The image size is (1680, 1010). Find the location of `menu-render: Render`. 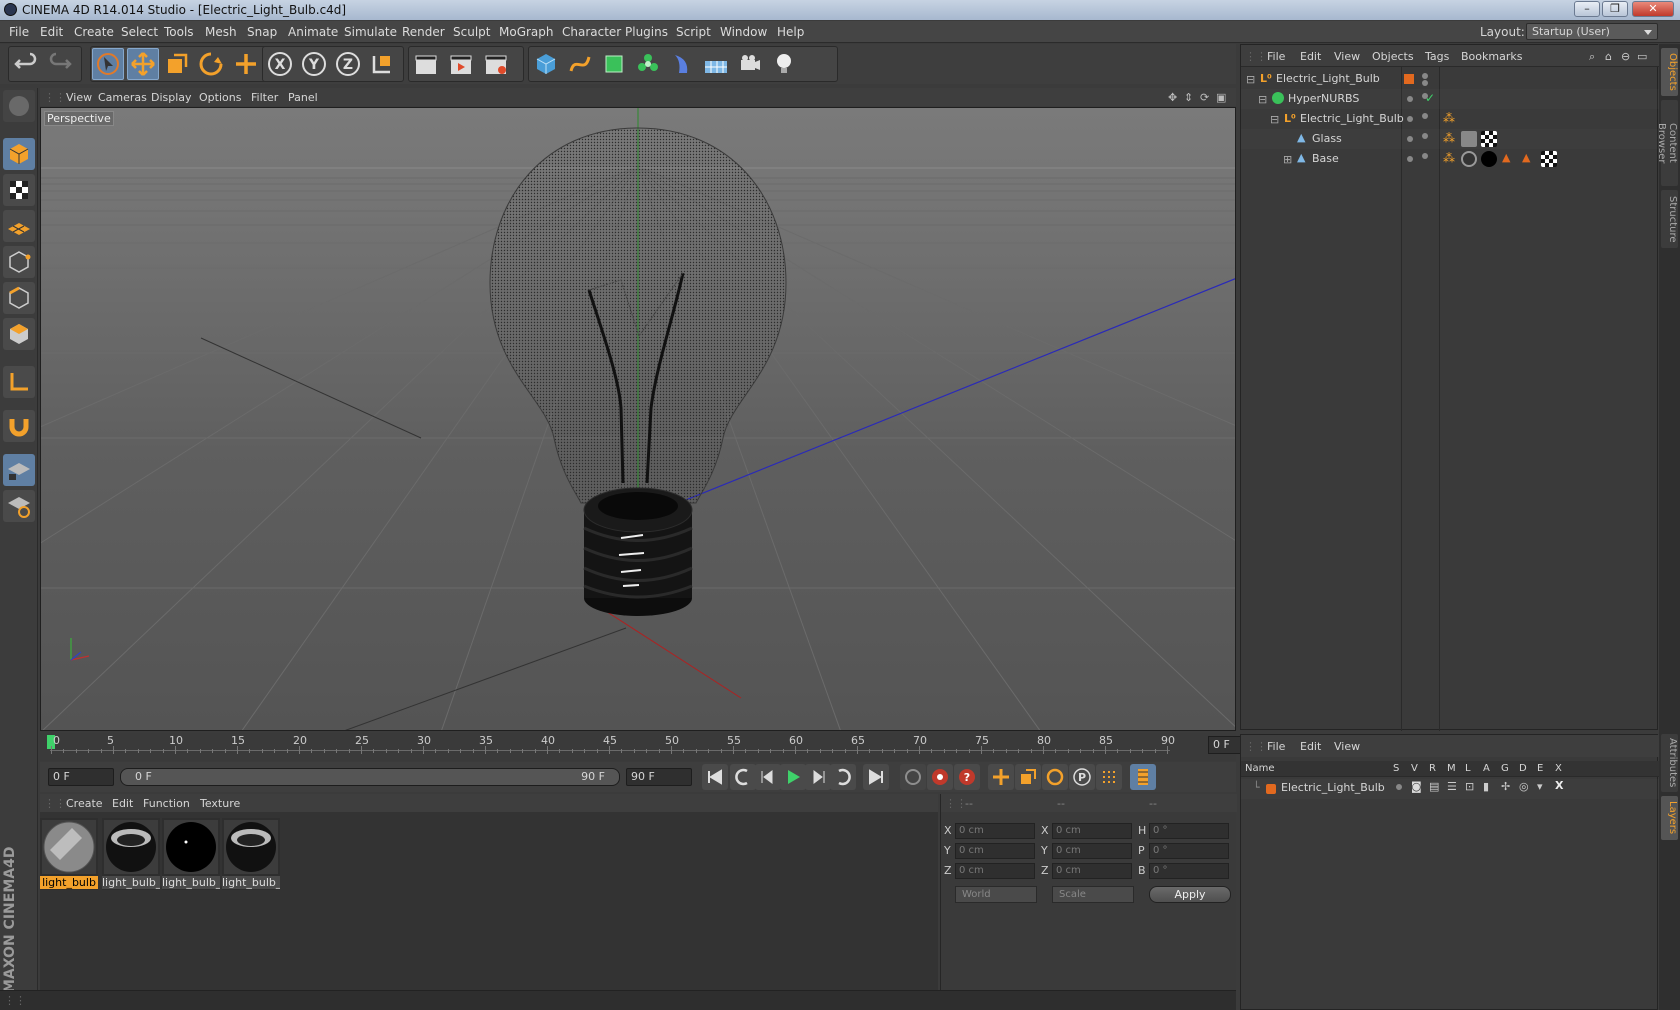

menu-render: Render is located at coordinates (423, 32).